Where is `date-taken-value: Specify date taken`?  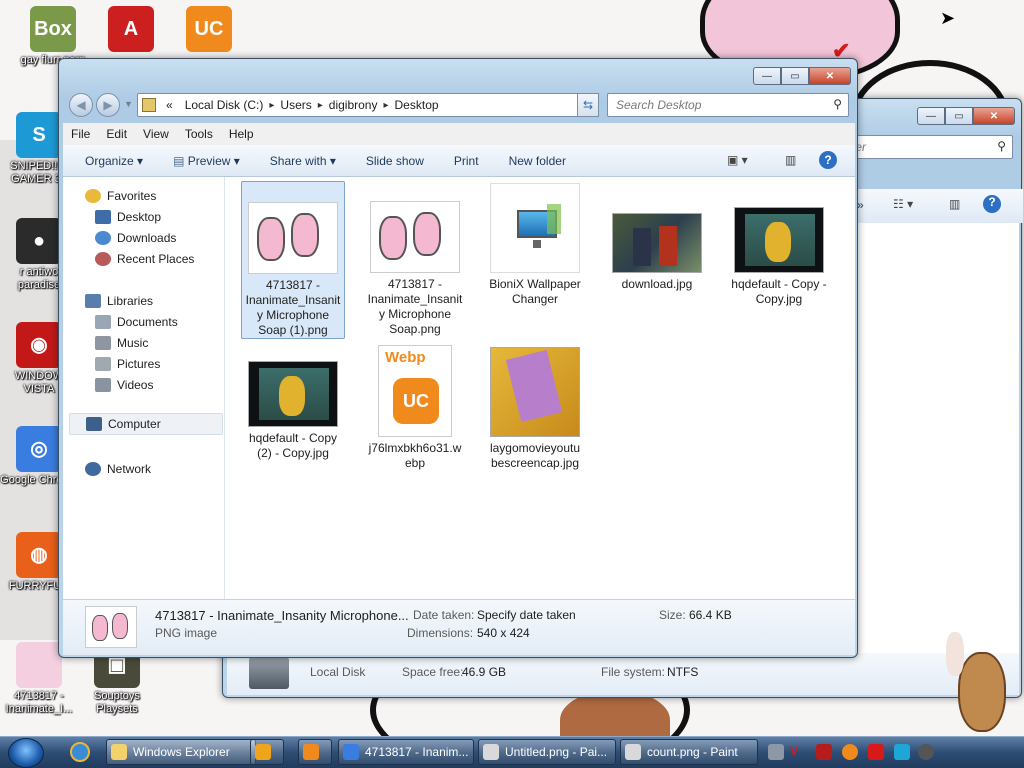
date-taken-value: Specify date taken is located at coordinates (526, 615).